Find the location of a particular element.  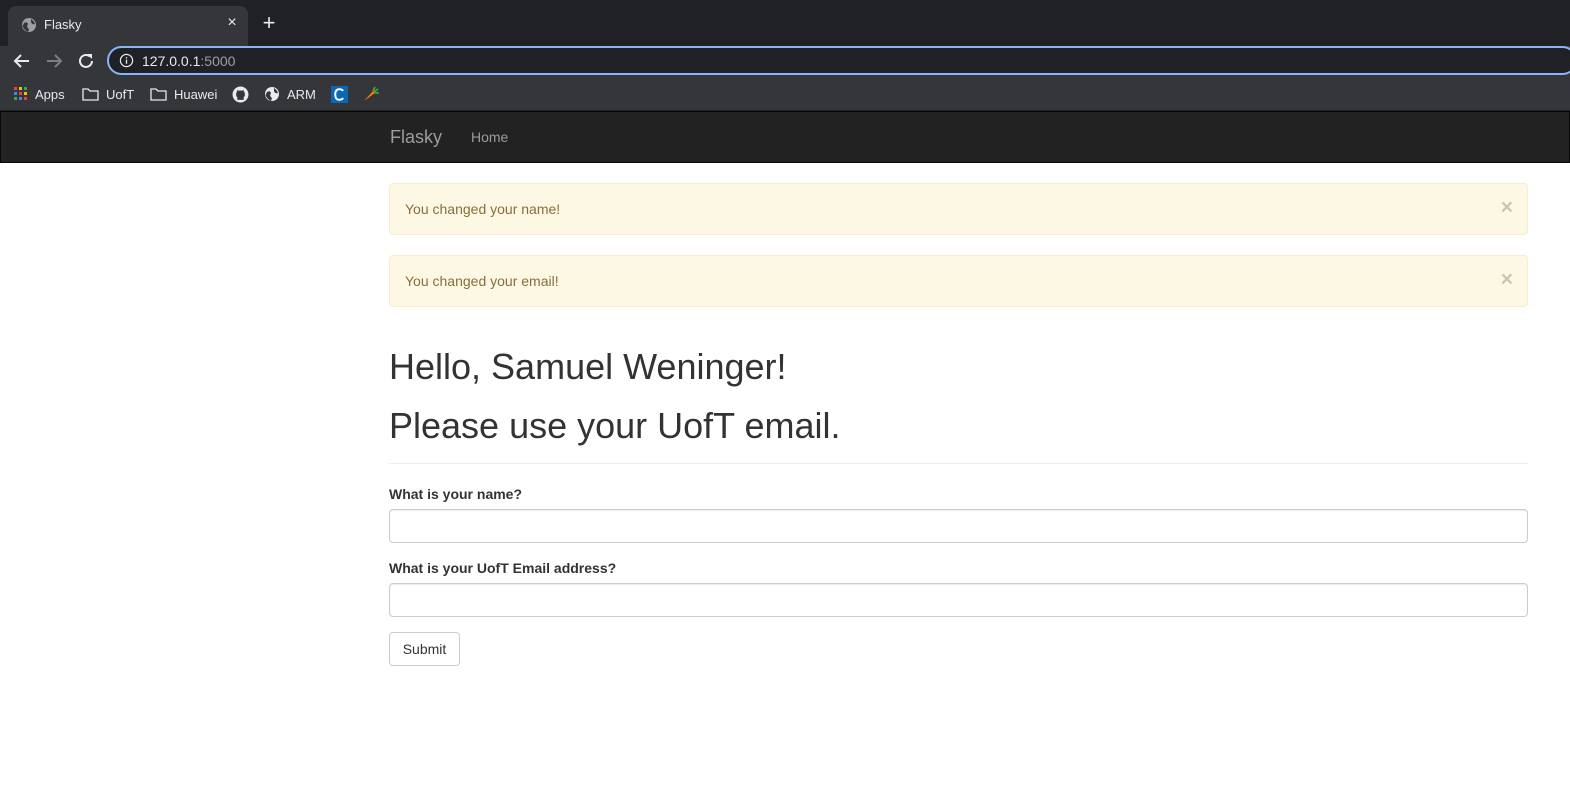

bookmark-uoft: UofT is located at coordinates (108, 94).